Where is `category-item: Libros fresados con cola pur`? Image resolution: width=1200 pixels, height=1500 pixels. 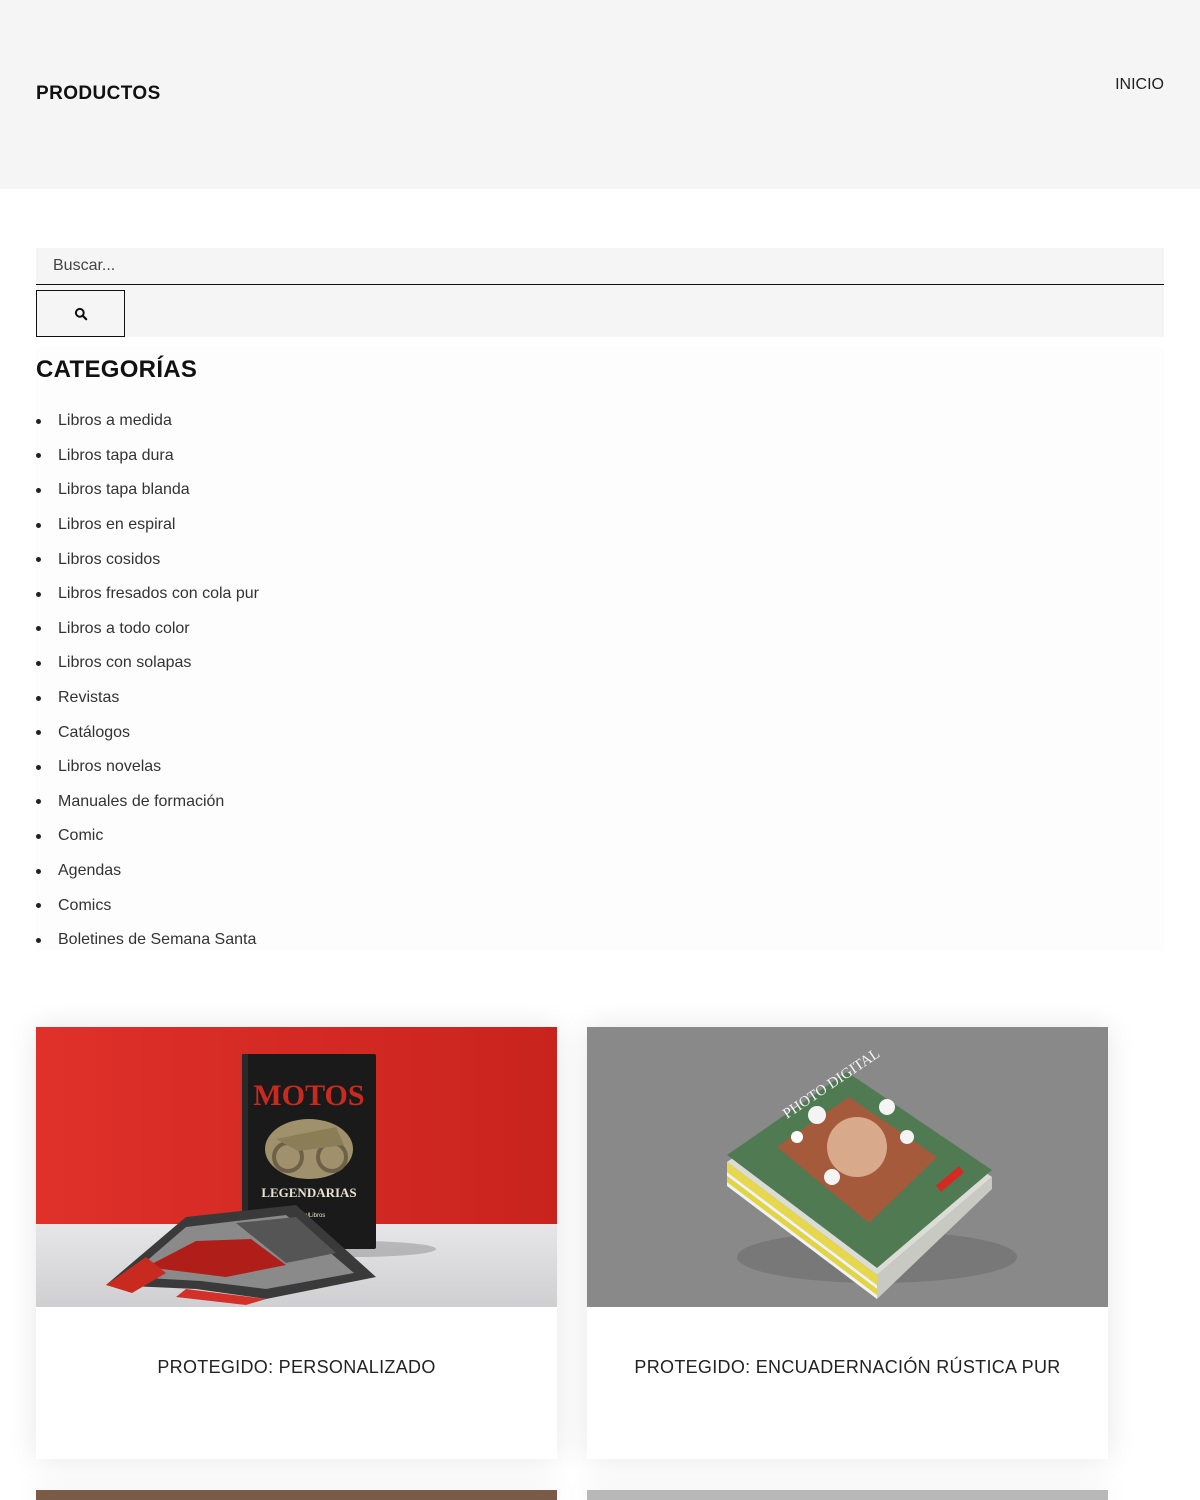 category-item: Libros fresados con cola pur is located at coordinates (147, 594).